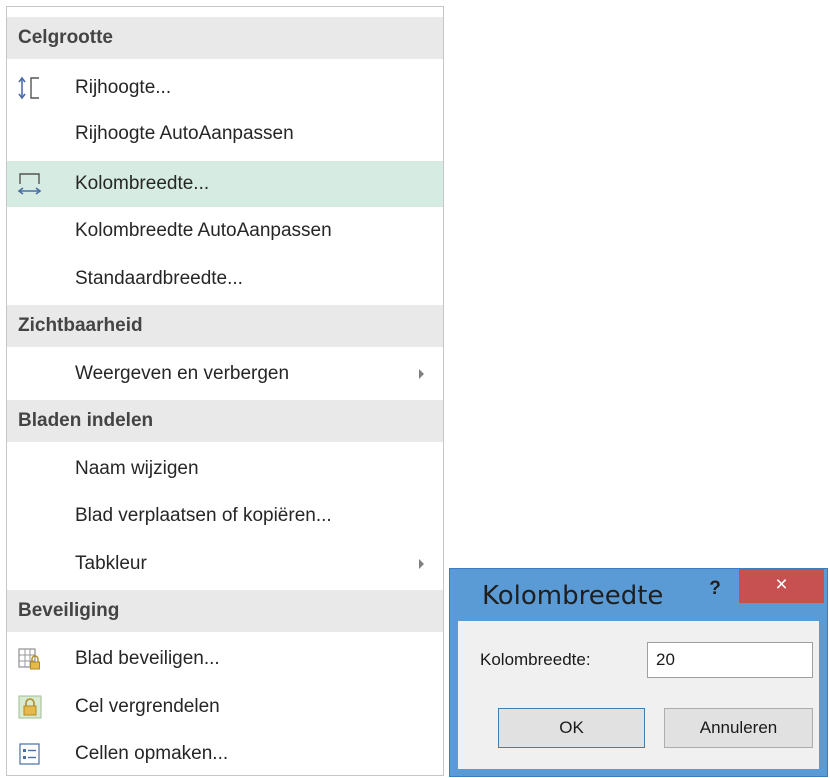 The image size is (830, 778). Describe the element at coordinates (203, 230) in the screenshot. I see `menu-item-label: Kolombreedte AutoAanpassen` at that location.